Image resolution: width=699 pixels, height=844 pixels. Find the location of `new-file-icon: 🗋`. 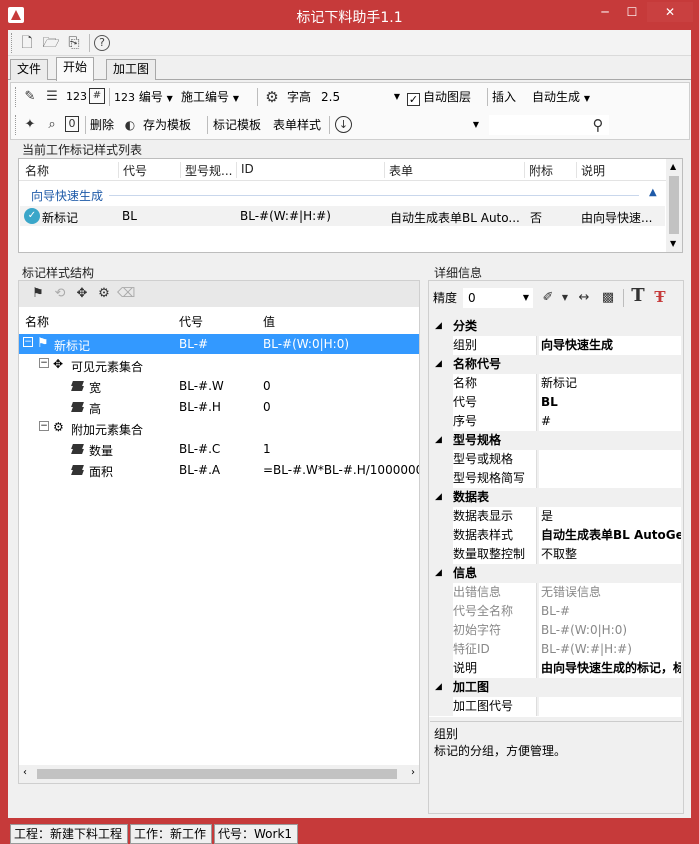

new-file-icon: 🗋 is located at coordinates (27, 43).